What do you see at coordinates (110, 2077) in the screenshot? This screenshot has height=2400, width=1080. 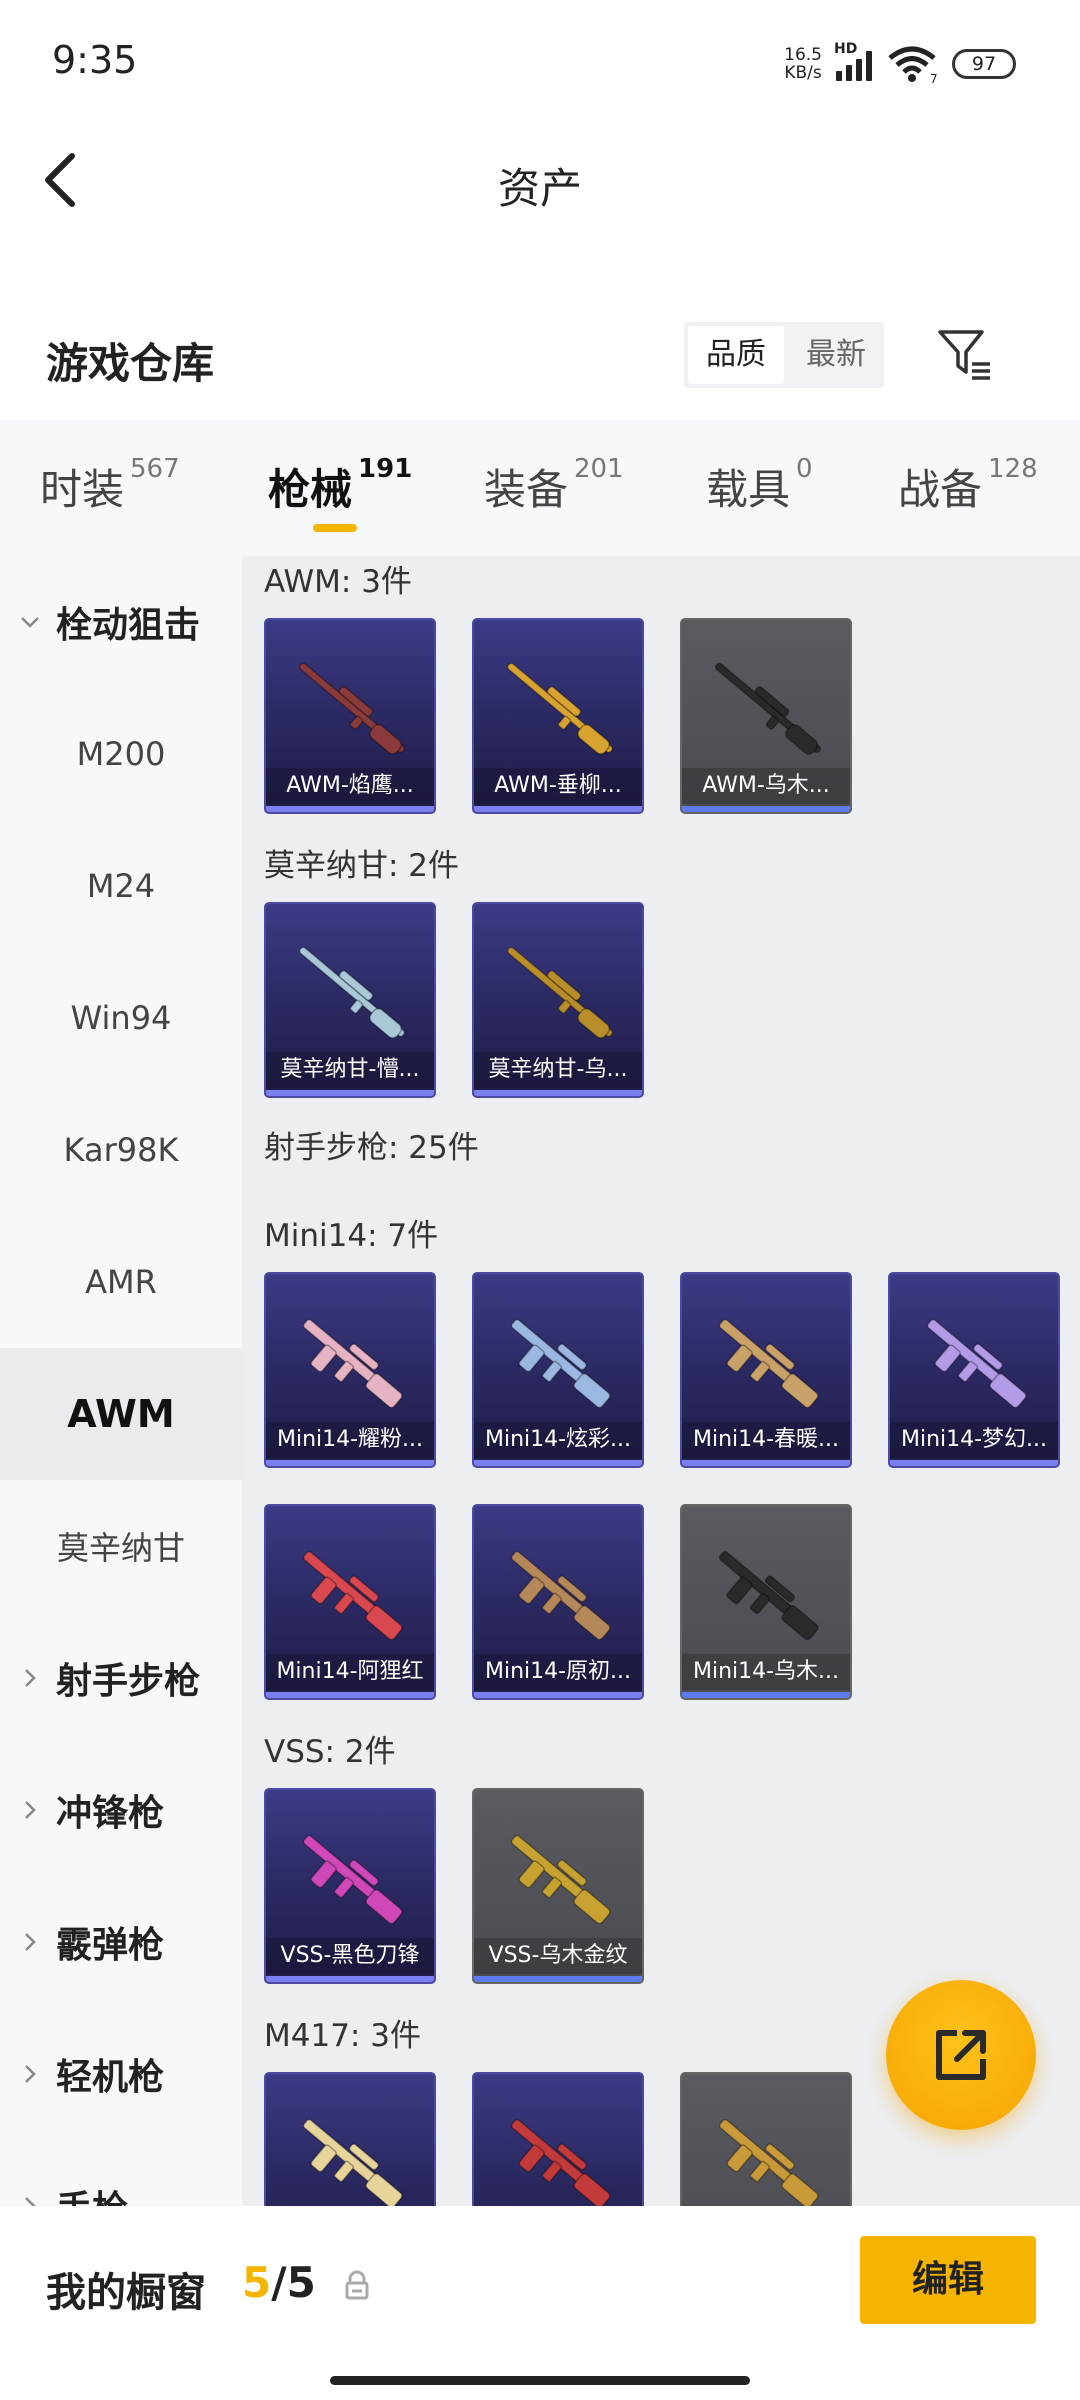 I see `sidebar-item-label: 轻机枪` at bounding box center [110, 2077].